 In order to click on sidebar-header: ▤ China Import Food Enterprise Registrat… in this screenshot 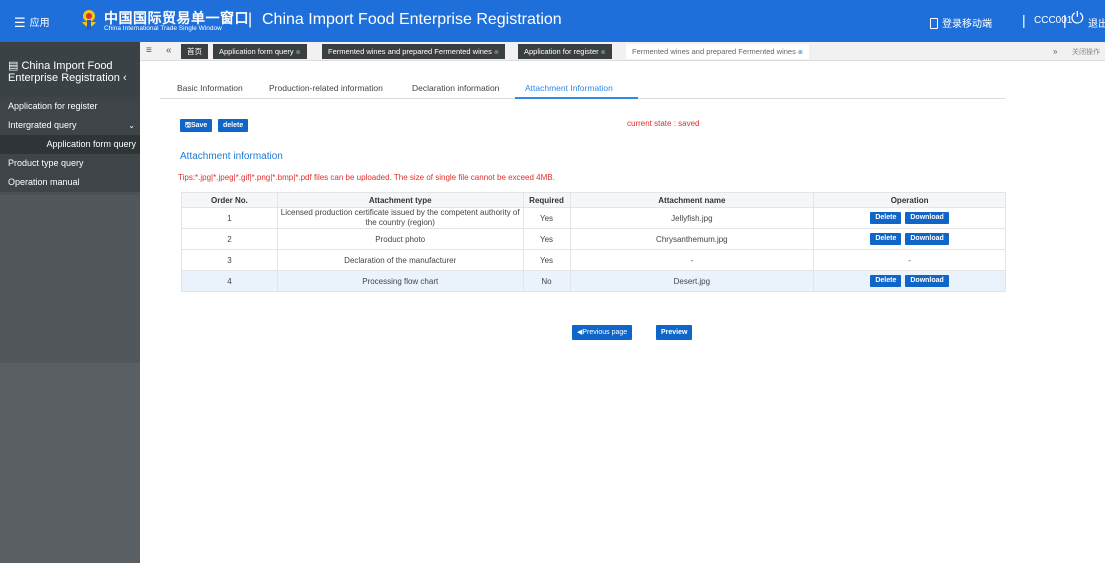, I will do `click(70, 69)`.